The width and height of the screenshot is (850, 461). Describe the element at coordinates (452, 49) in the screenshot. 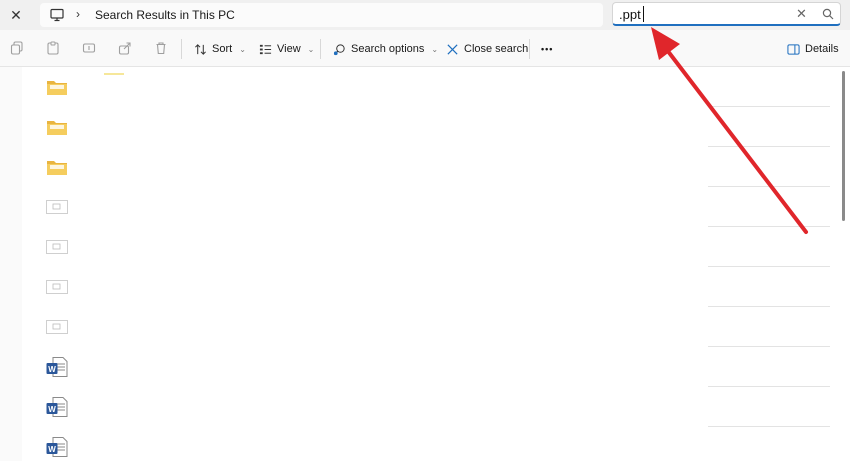

I see `close-icon` at that location.